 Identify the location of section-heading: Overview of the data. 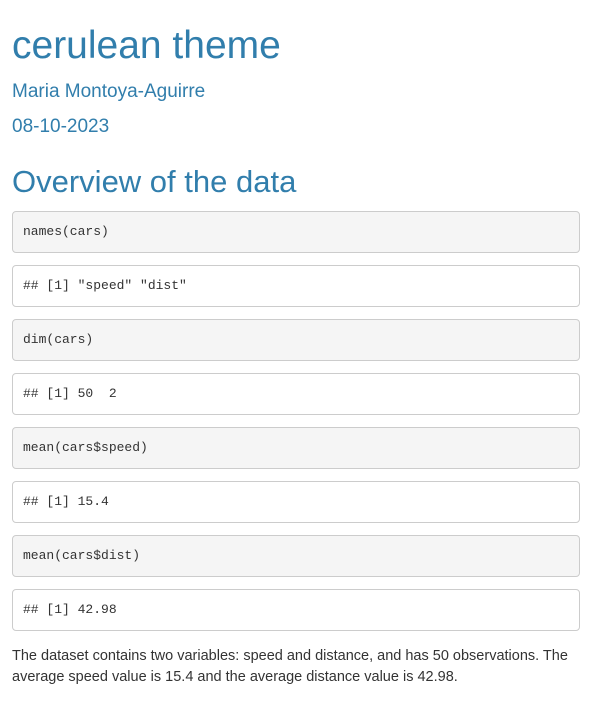
(154, 181).